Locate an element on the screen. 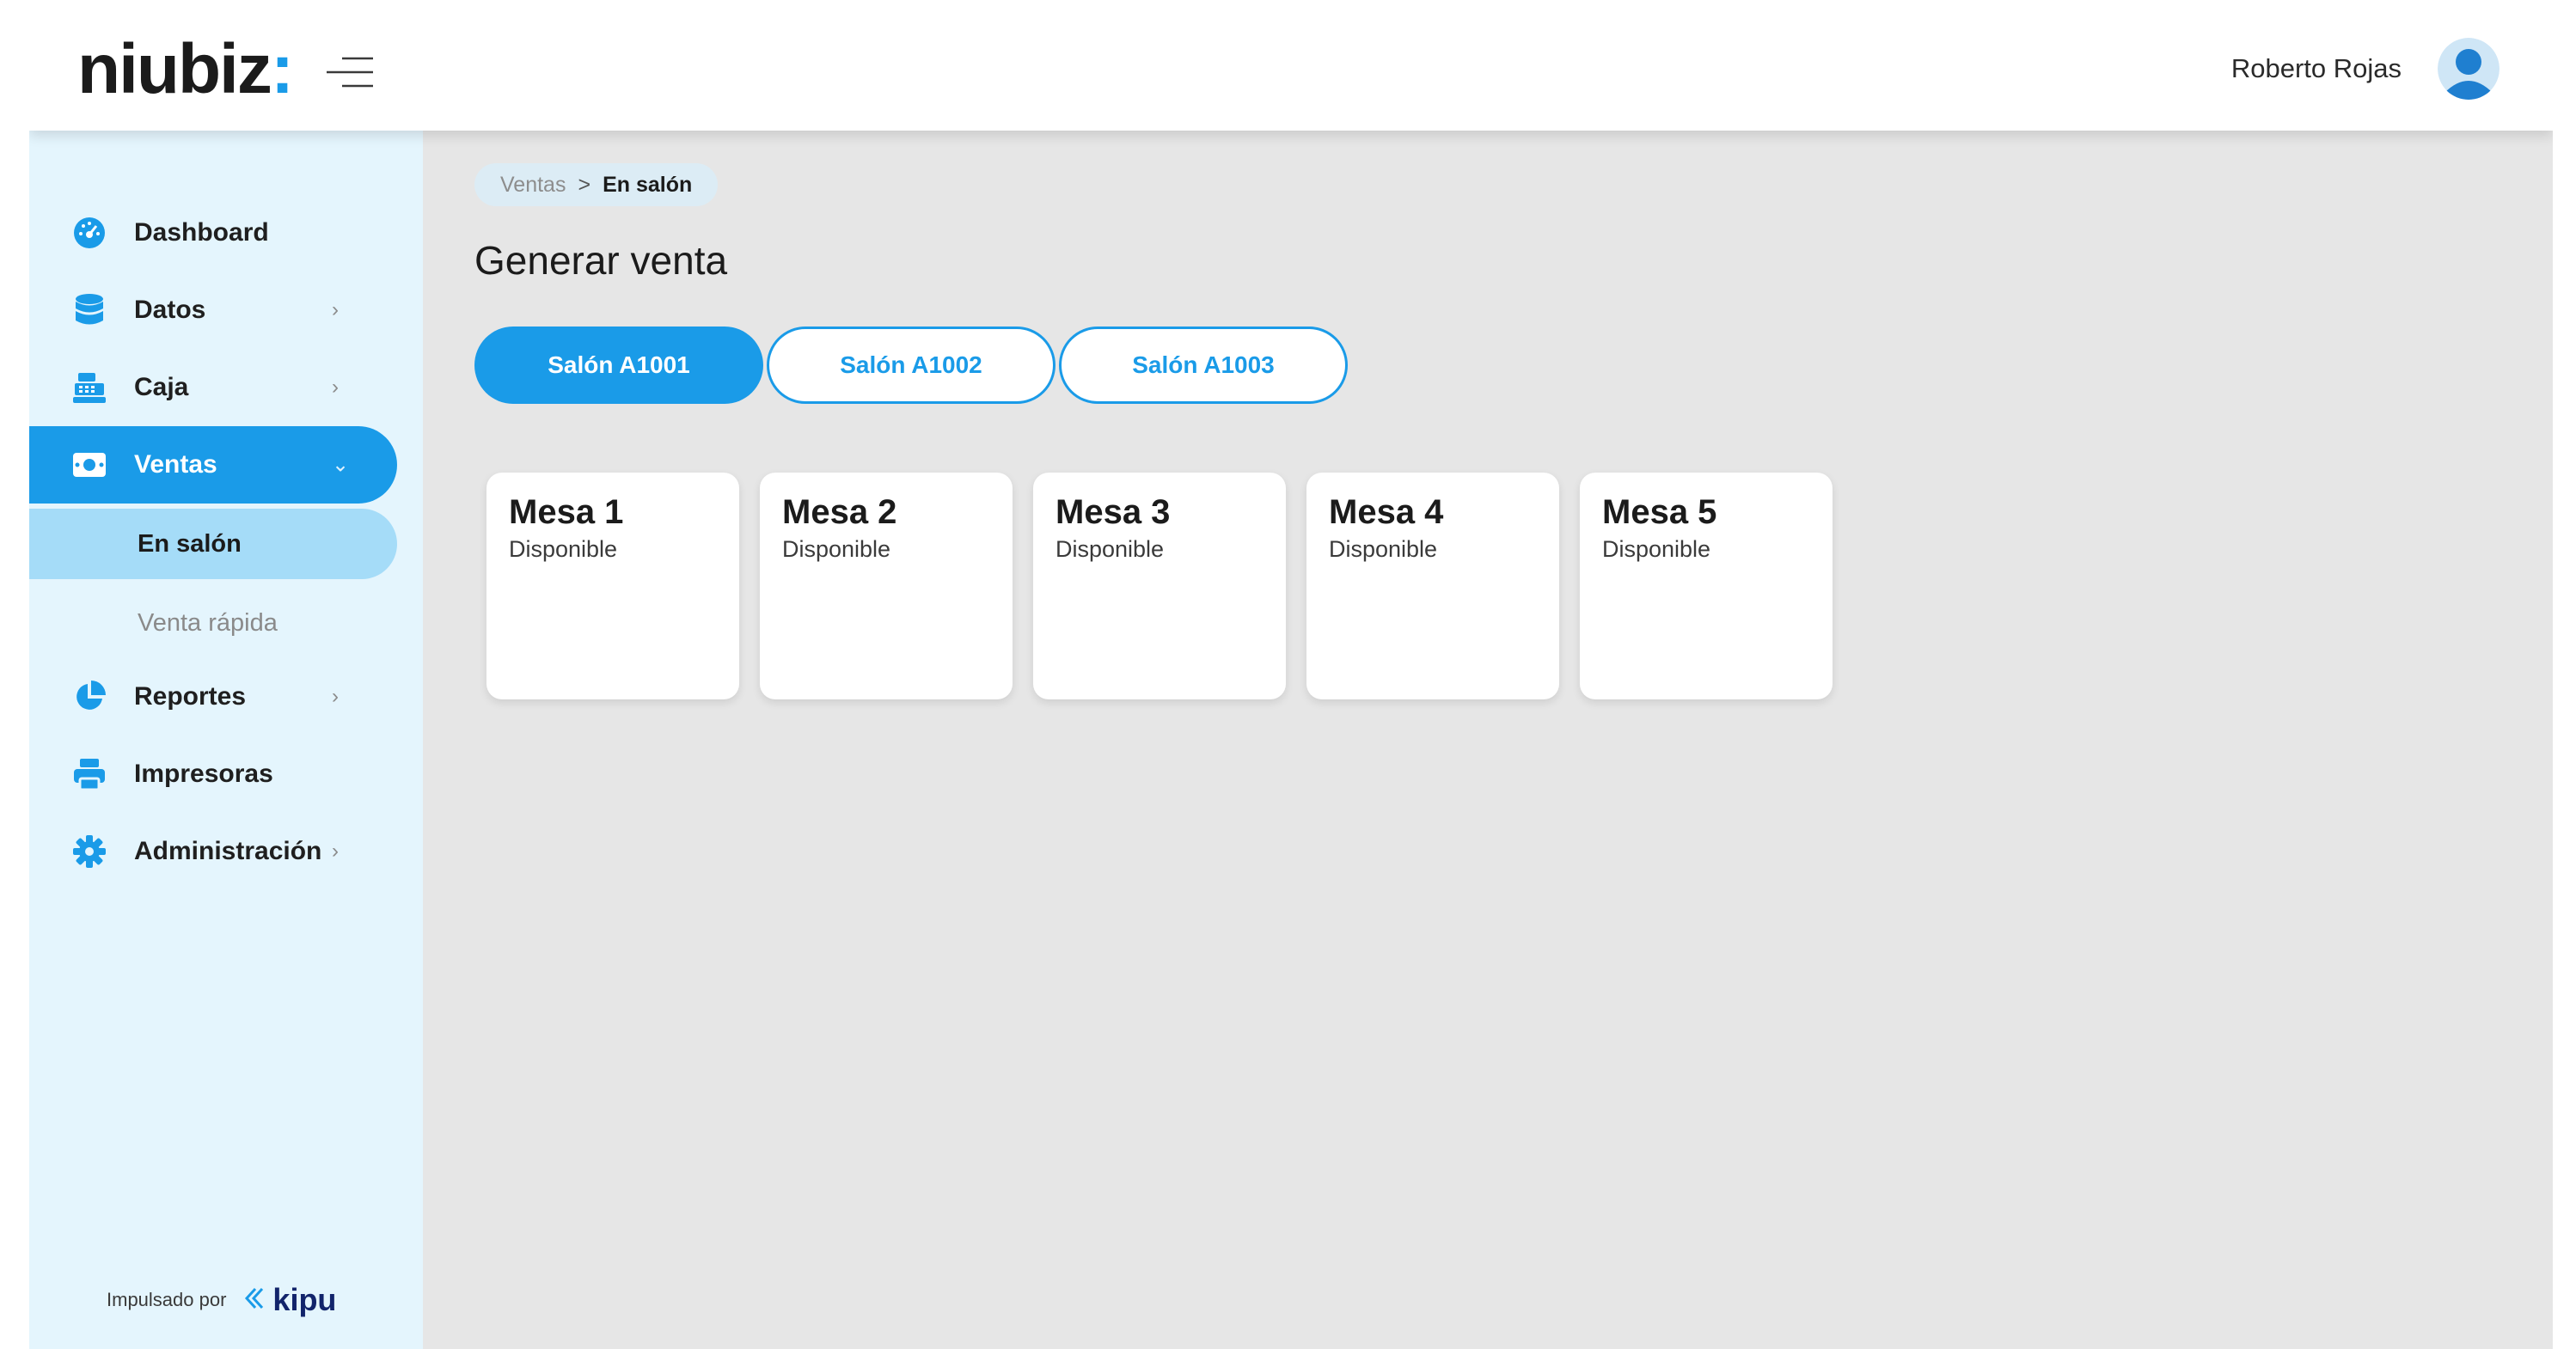 This screenshot has height=1349, width=2576. niubiz-logo: niubiz: is located at coordinates (185, 70).